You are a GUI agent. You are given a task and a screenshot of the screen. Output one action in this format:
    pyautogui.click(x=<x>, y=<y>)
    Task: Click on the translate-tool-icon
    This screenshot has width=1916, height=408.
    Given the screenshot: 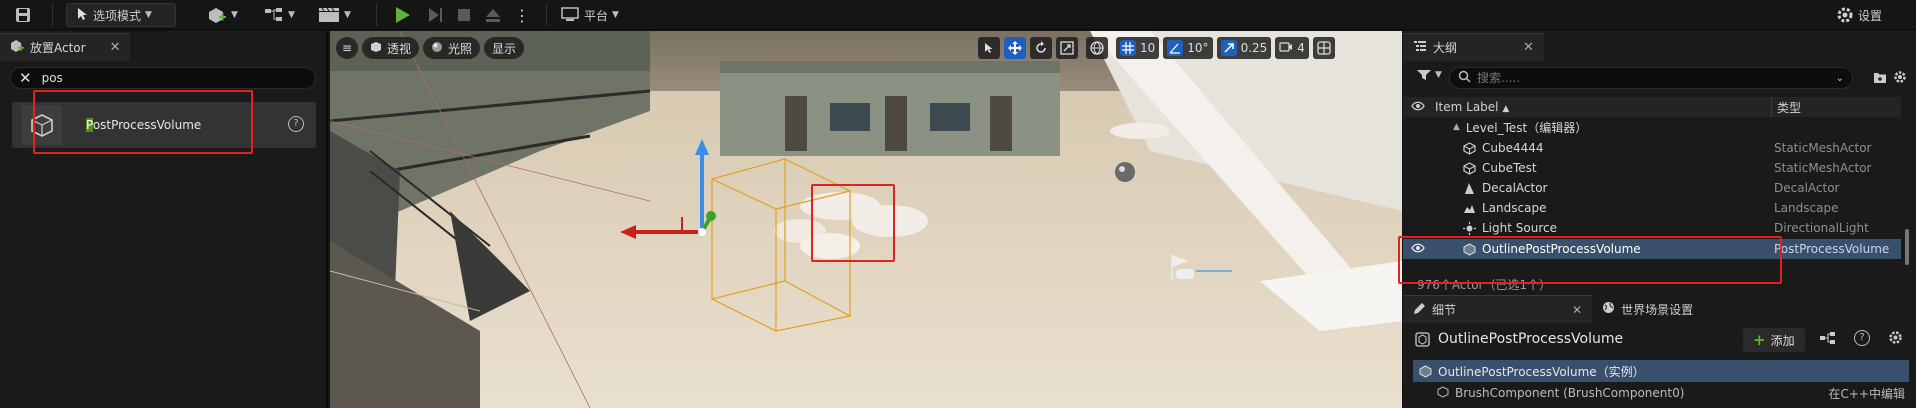 What is the action you would take?
    pyautogui.click(x=1015, y=48)
    